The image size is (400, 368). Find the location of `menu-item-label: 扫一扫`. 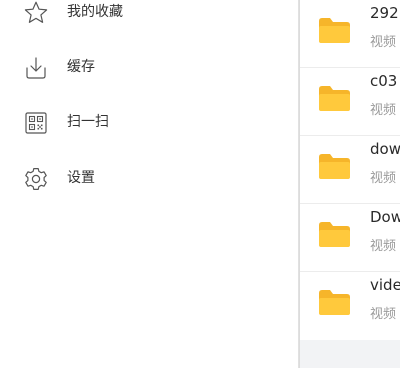

menu-item-label: 扫一扫 is located at coordinates (88, 122).